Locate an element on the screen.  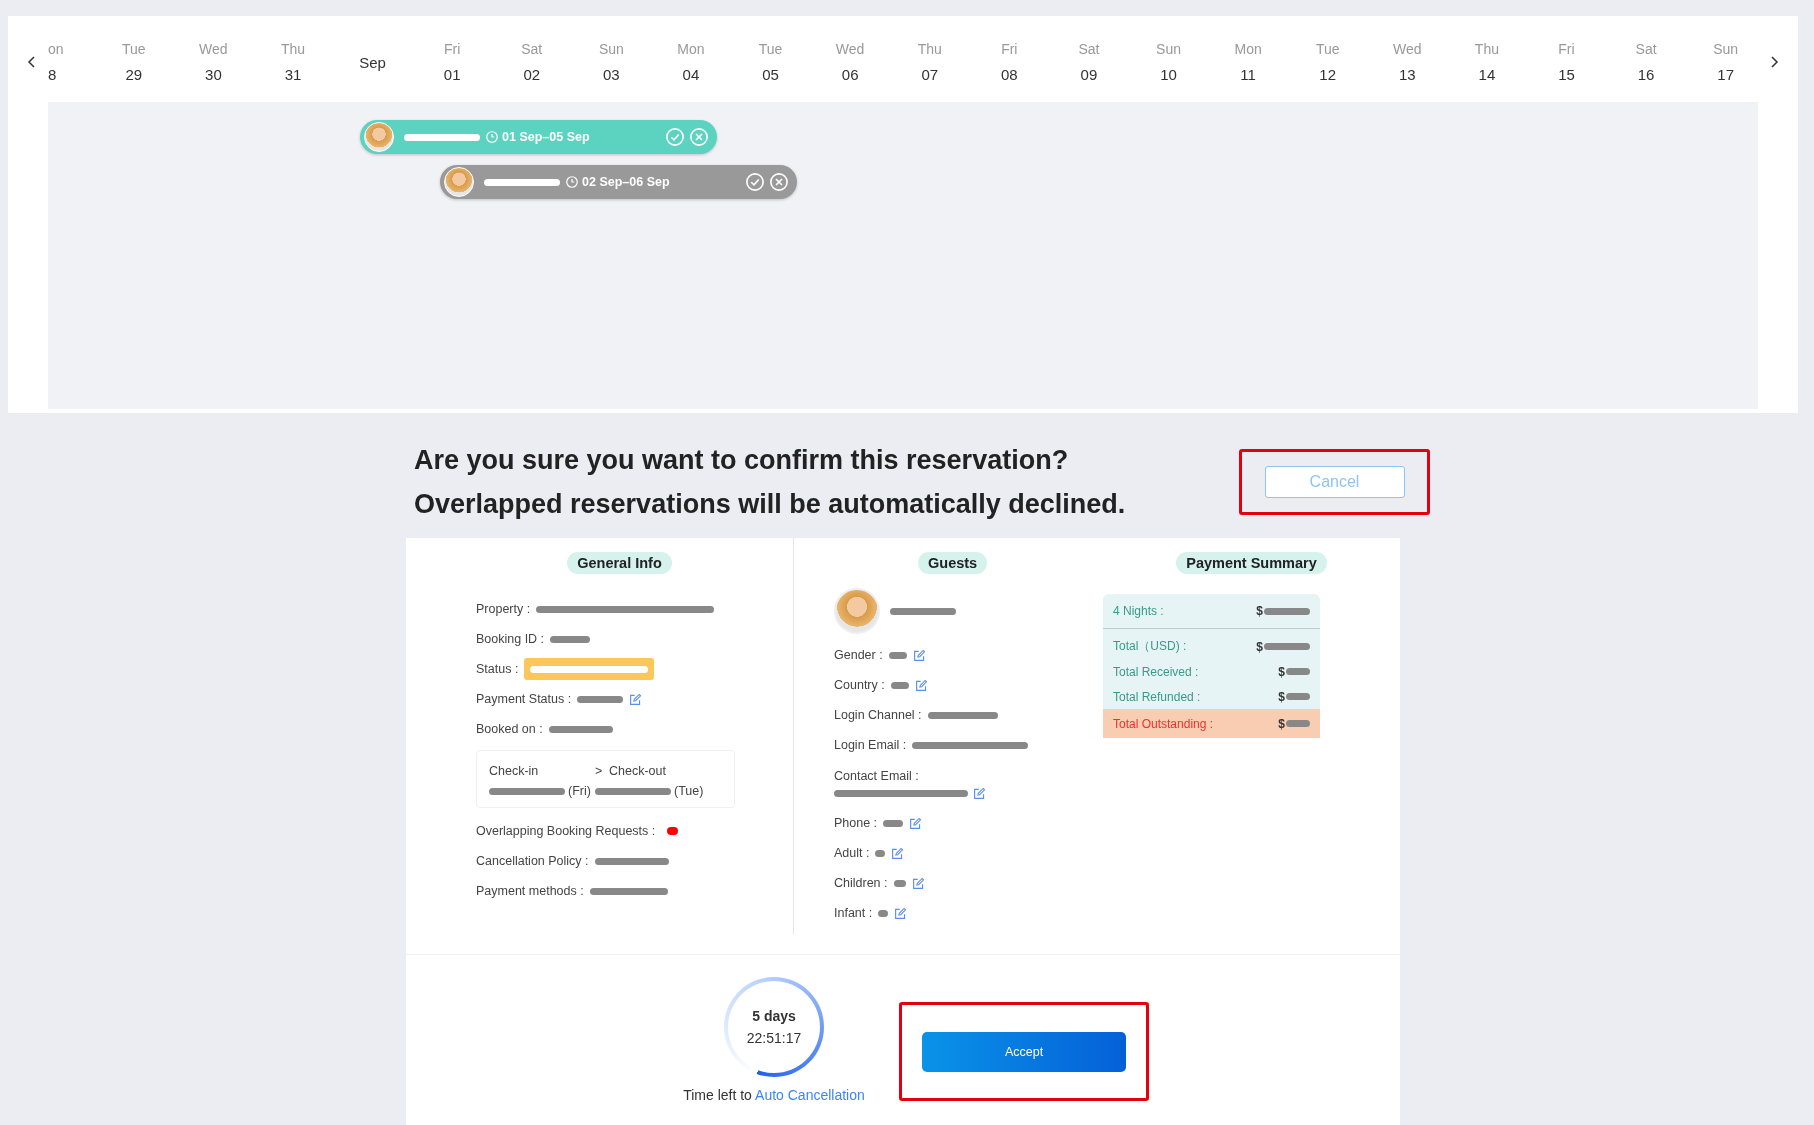
section-title: Payment Summary is located at coordinates (1251, 563).